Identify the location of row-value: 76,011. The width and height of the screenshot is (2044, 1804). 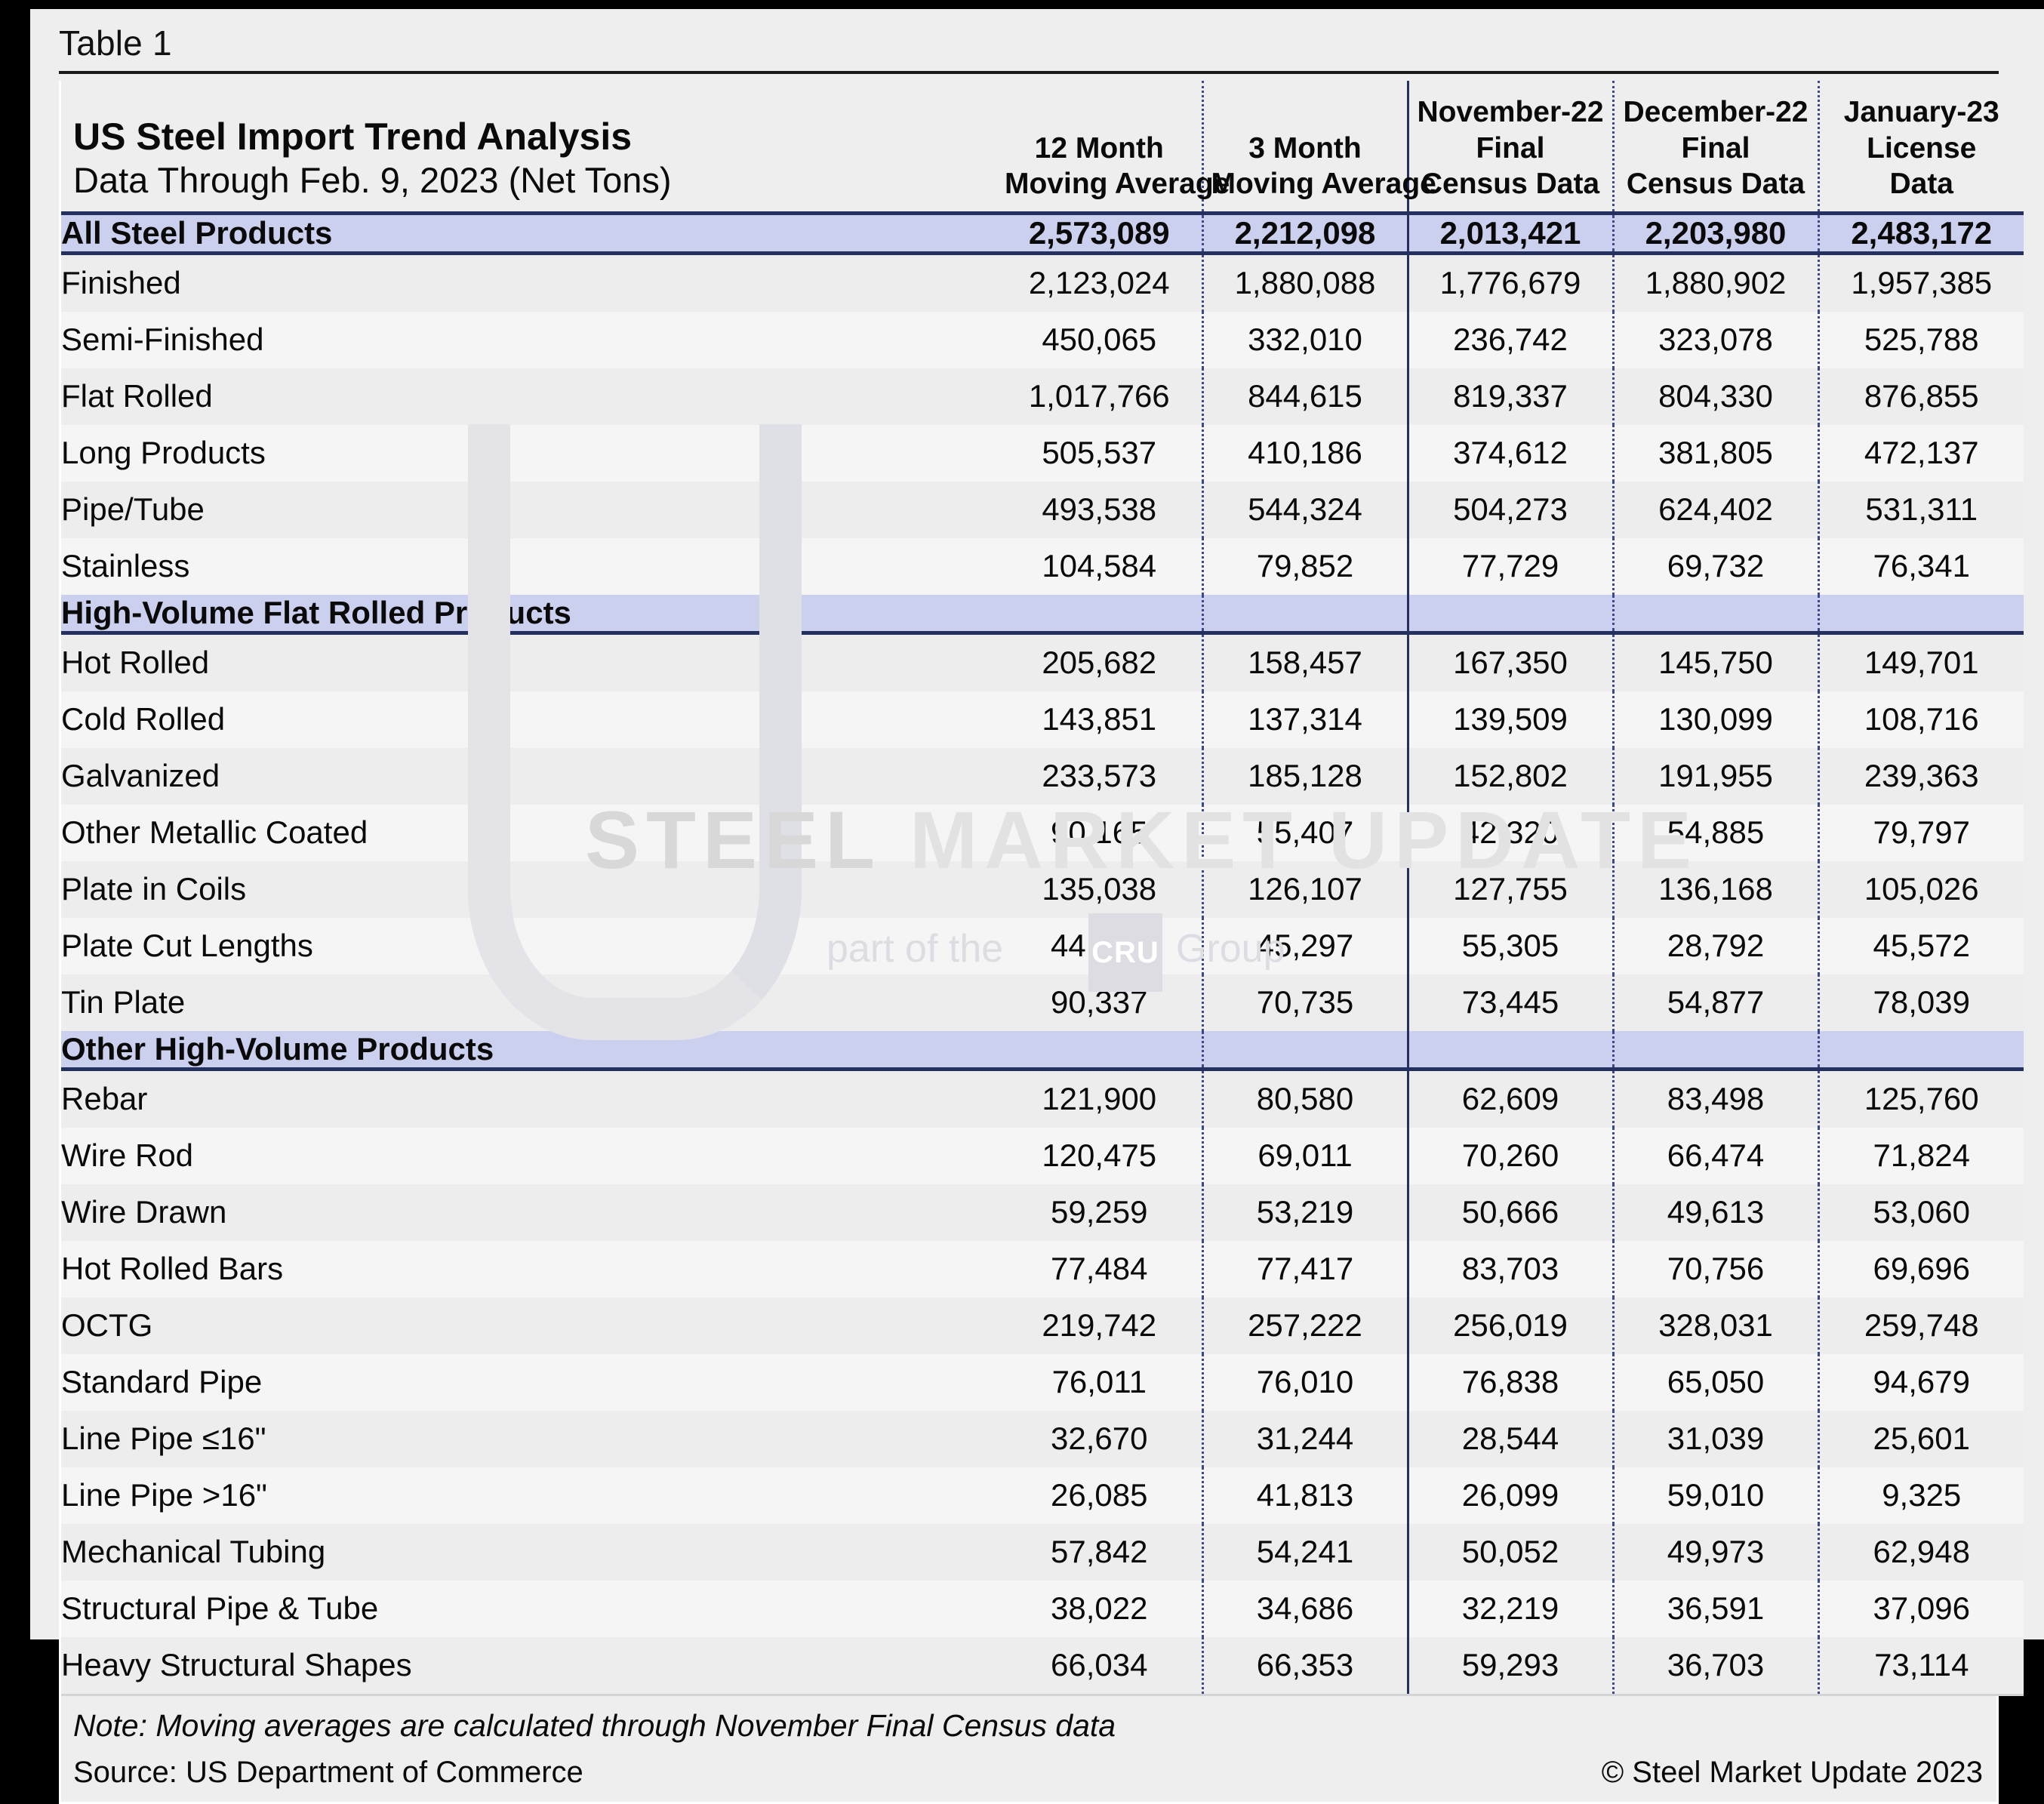
(1099, 1382).